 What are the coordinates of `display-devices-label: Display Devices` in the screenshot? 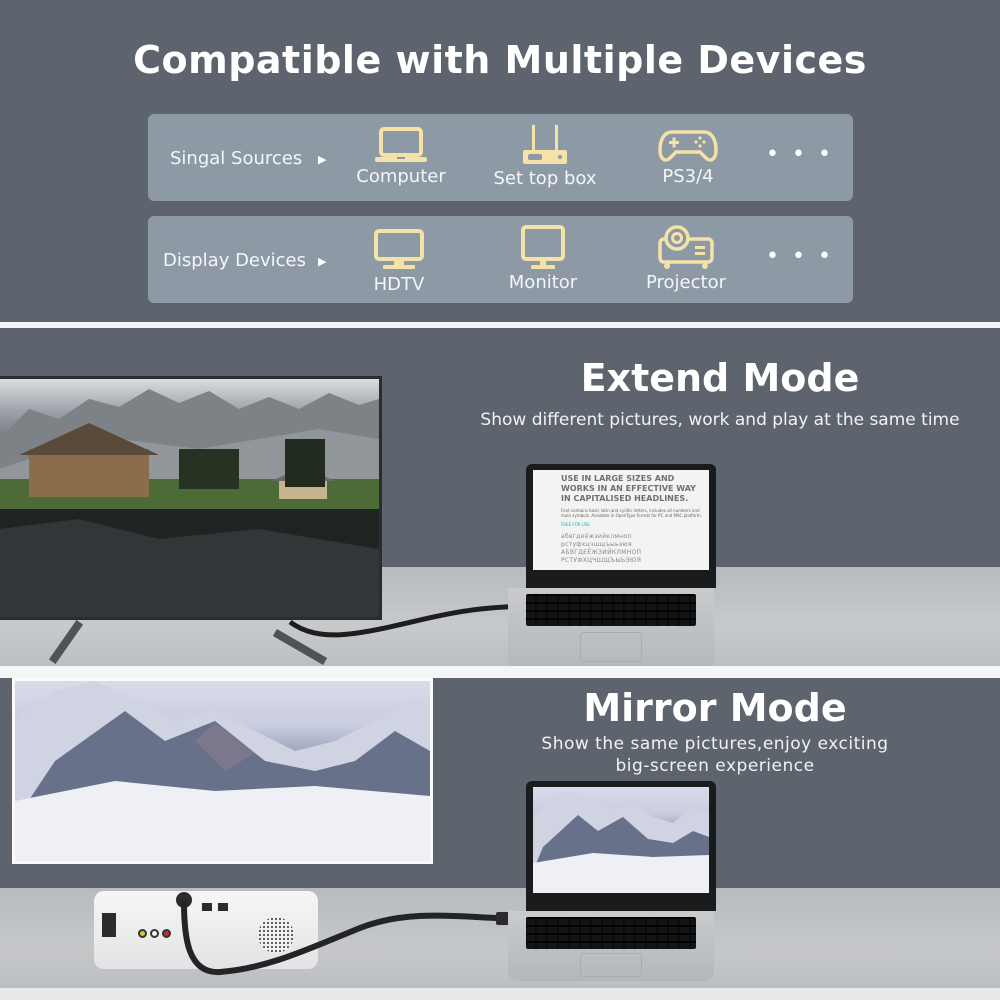 It's located at (235, 260).